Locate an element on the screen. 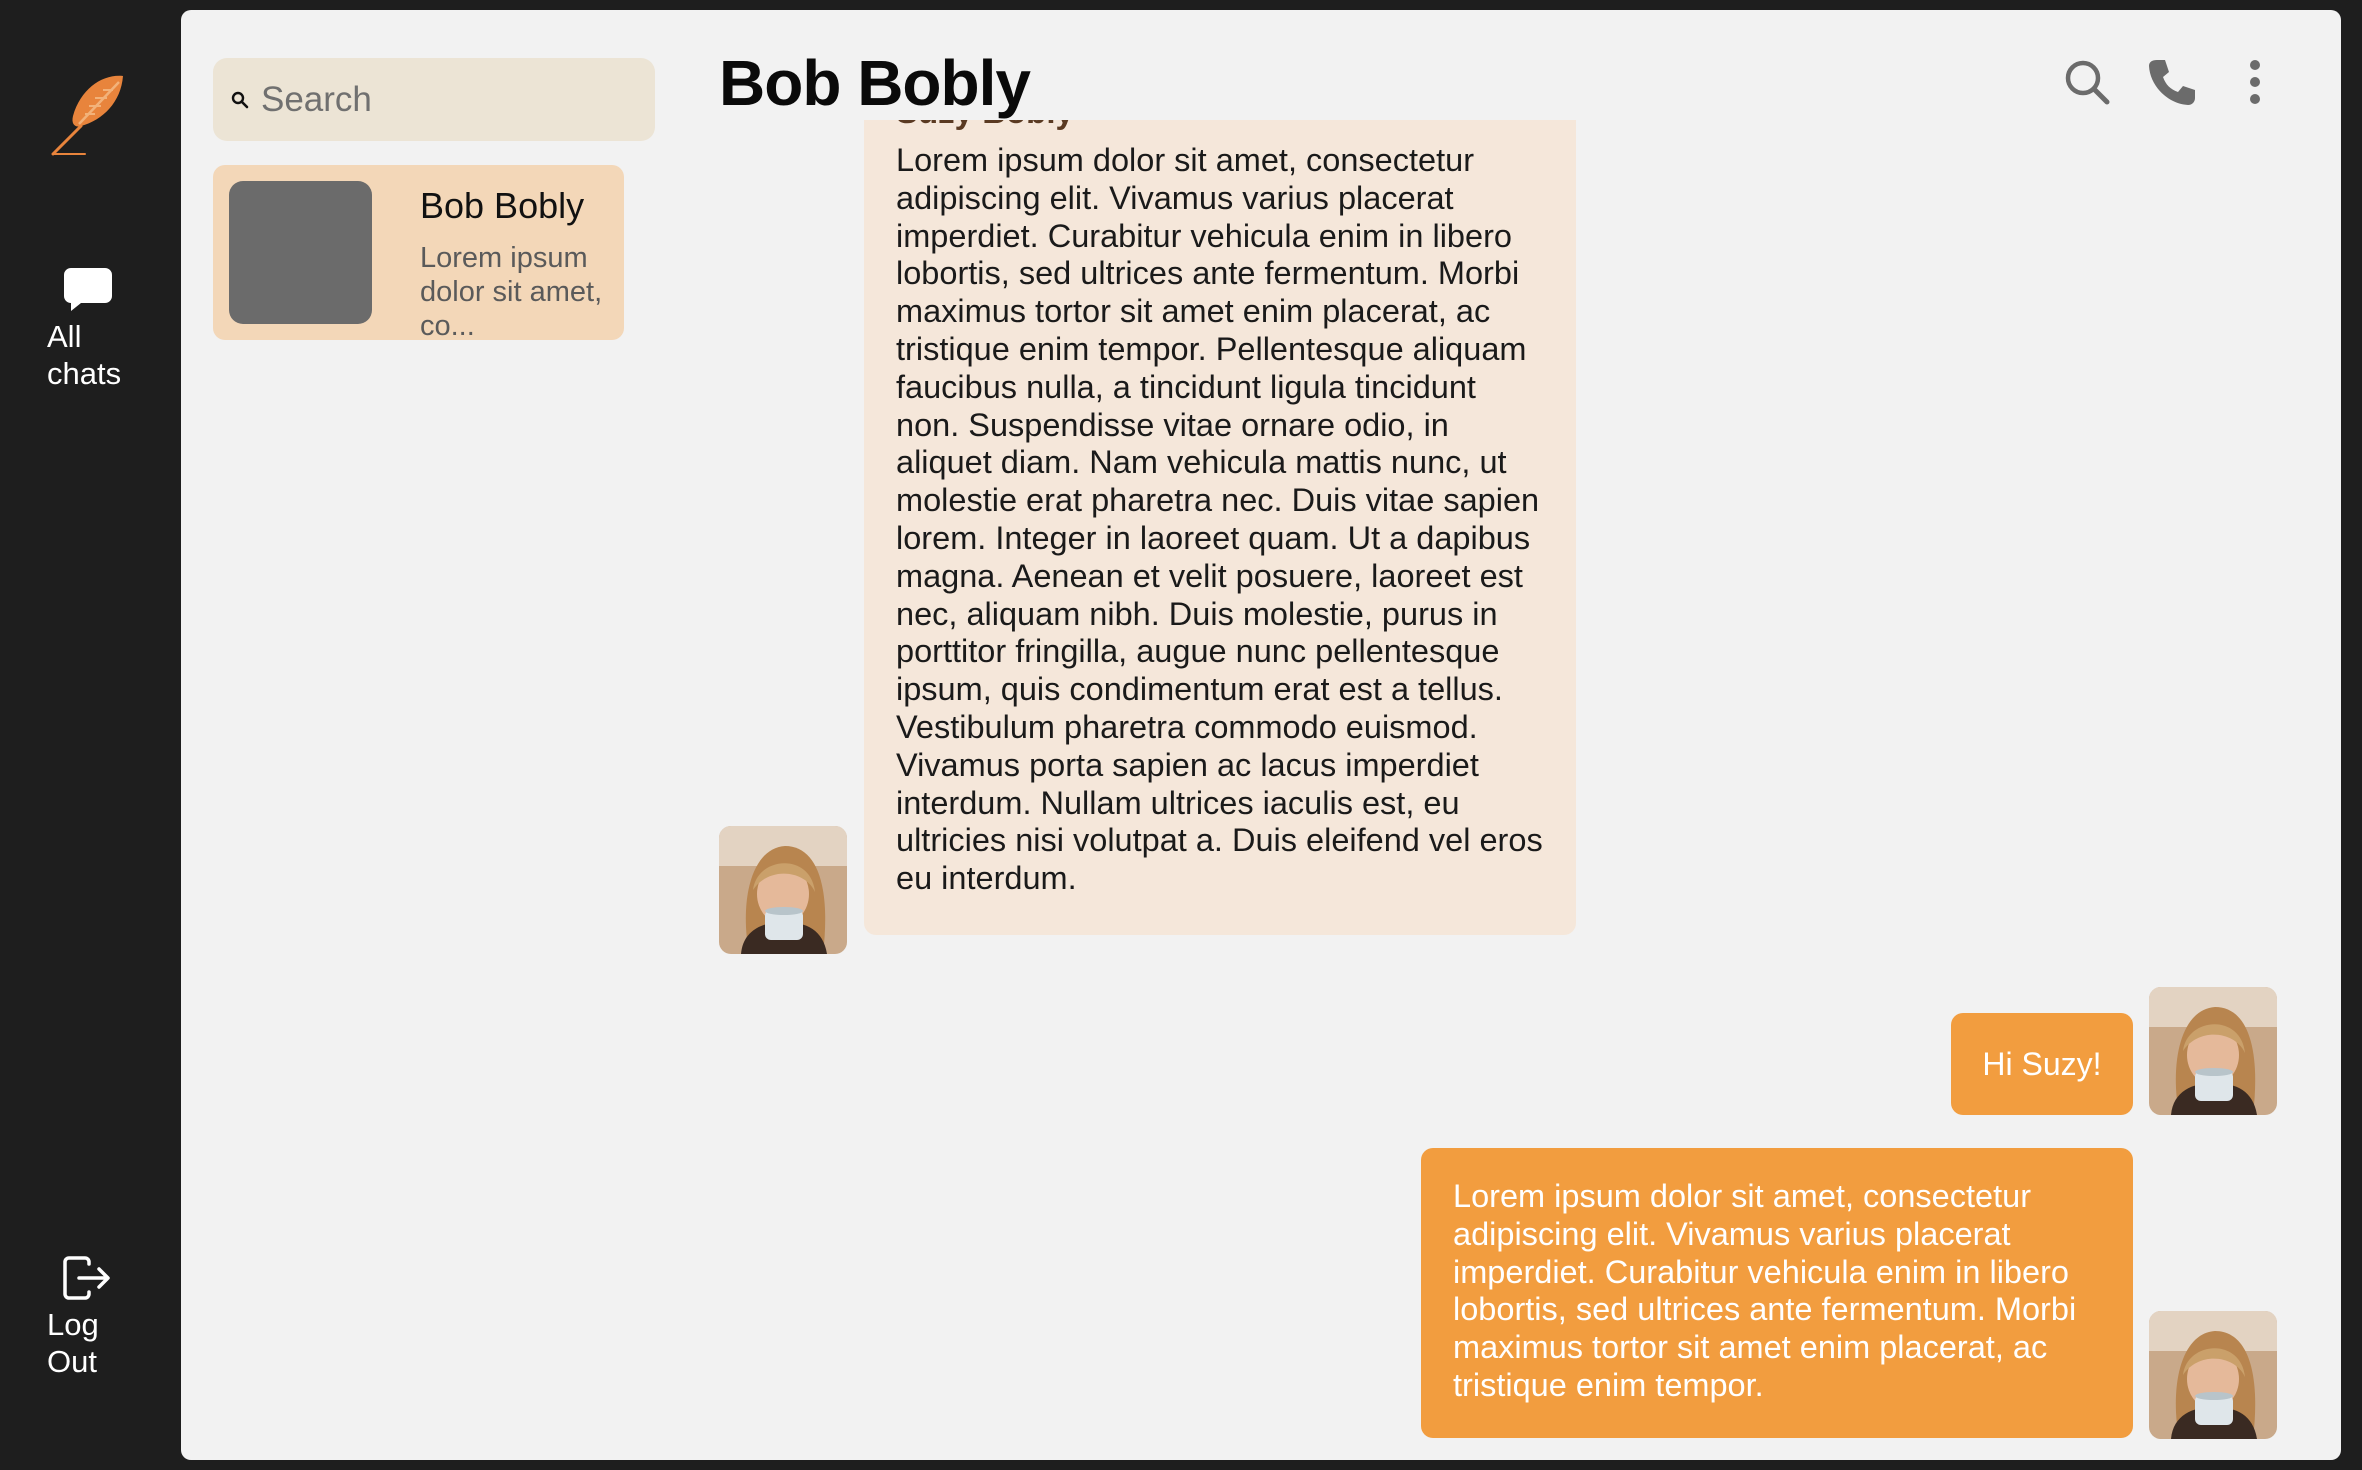 The width and height of the screenshot is (2362, 1470). nav-rail: All chats Log Out is located at coordinates (90, 735).